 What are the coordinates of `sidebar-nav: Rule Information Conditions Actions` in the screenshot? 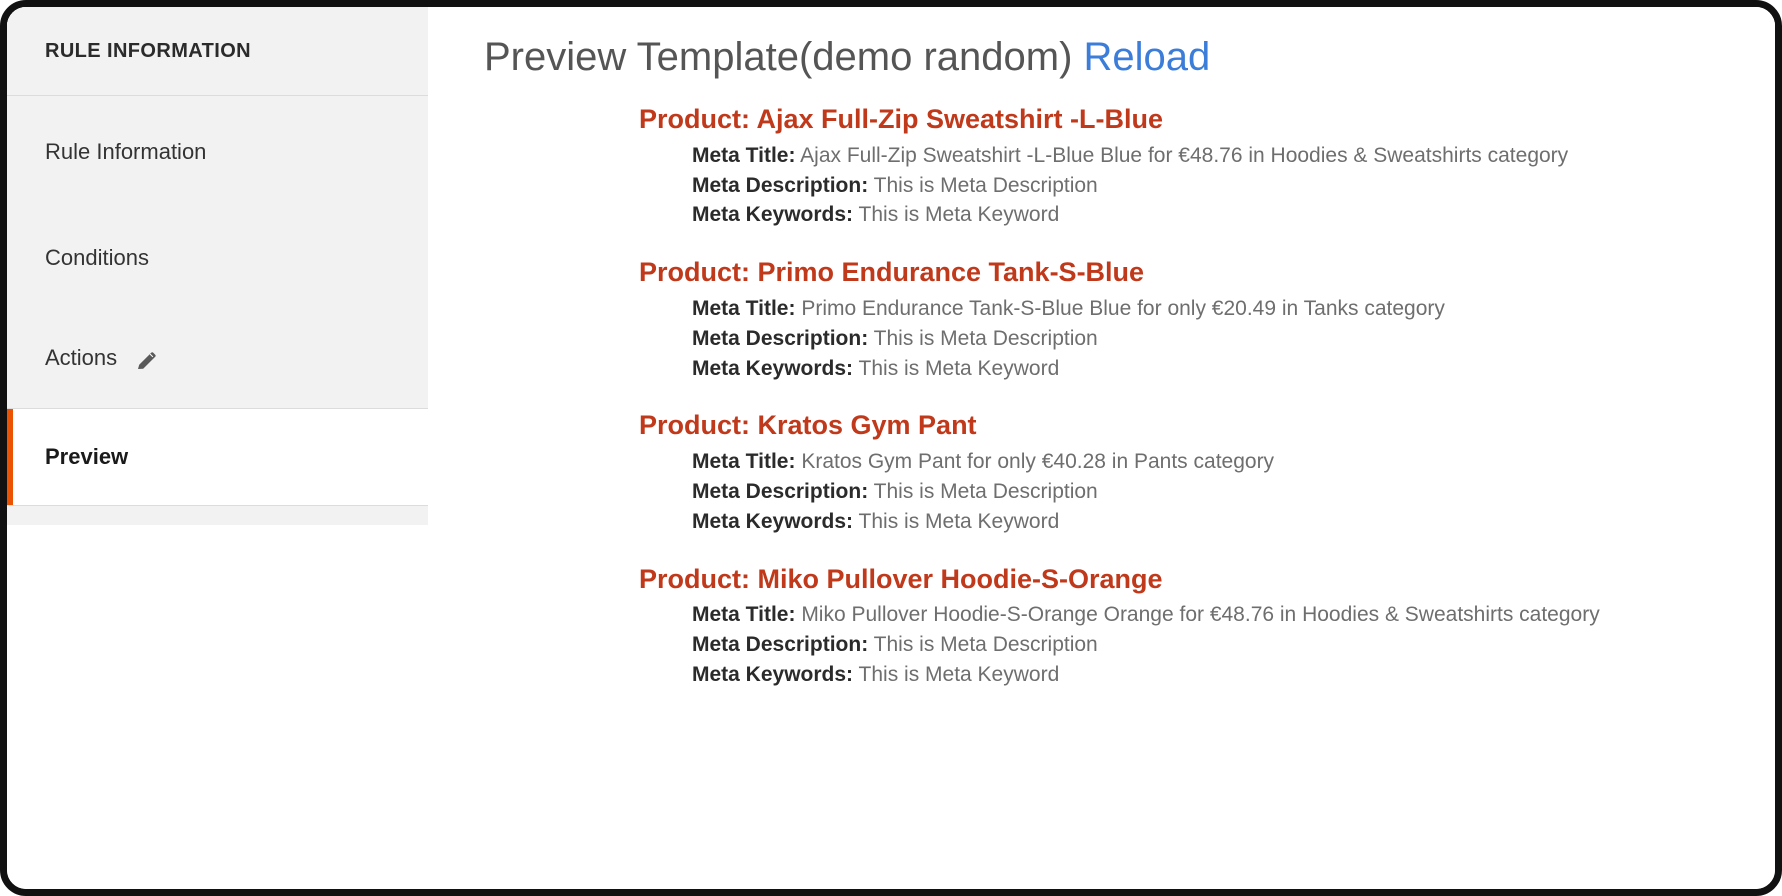 It's located at (217, 252).